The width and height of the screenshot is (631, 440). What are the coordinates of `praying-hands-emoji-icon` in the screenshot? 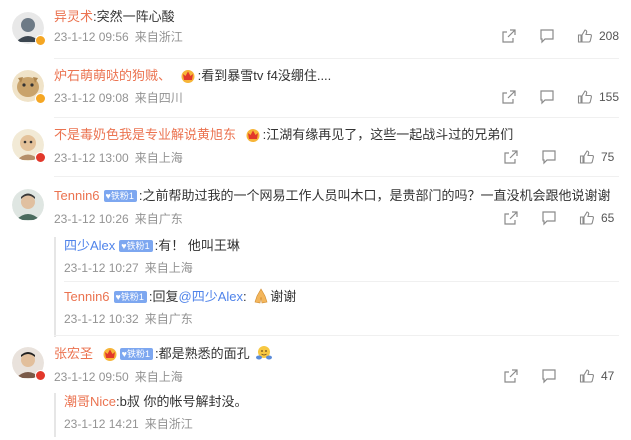 It's located at (261, 296).